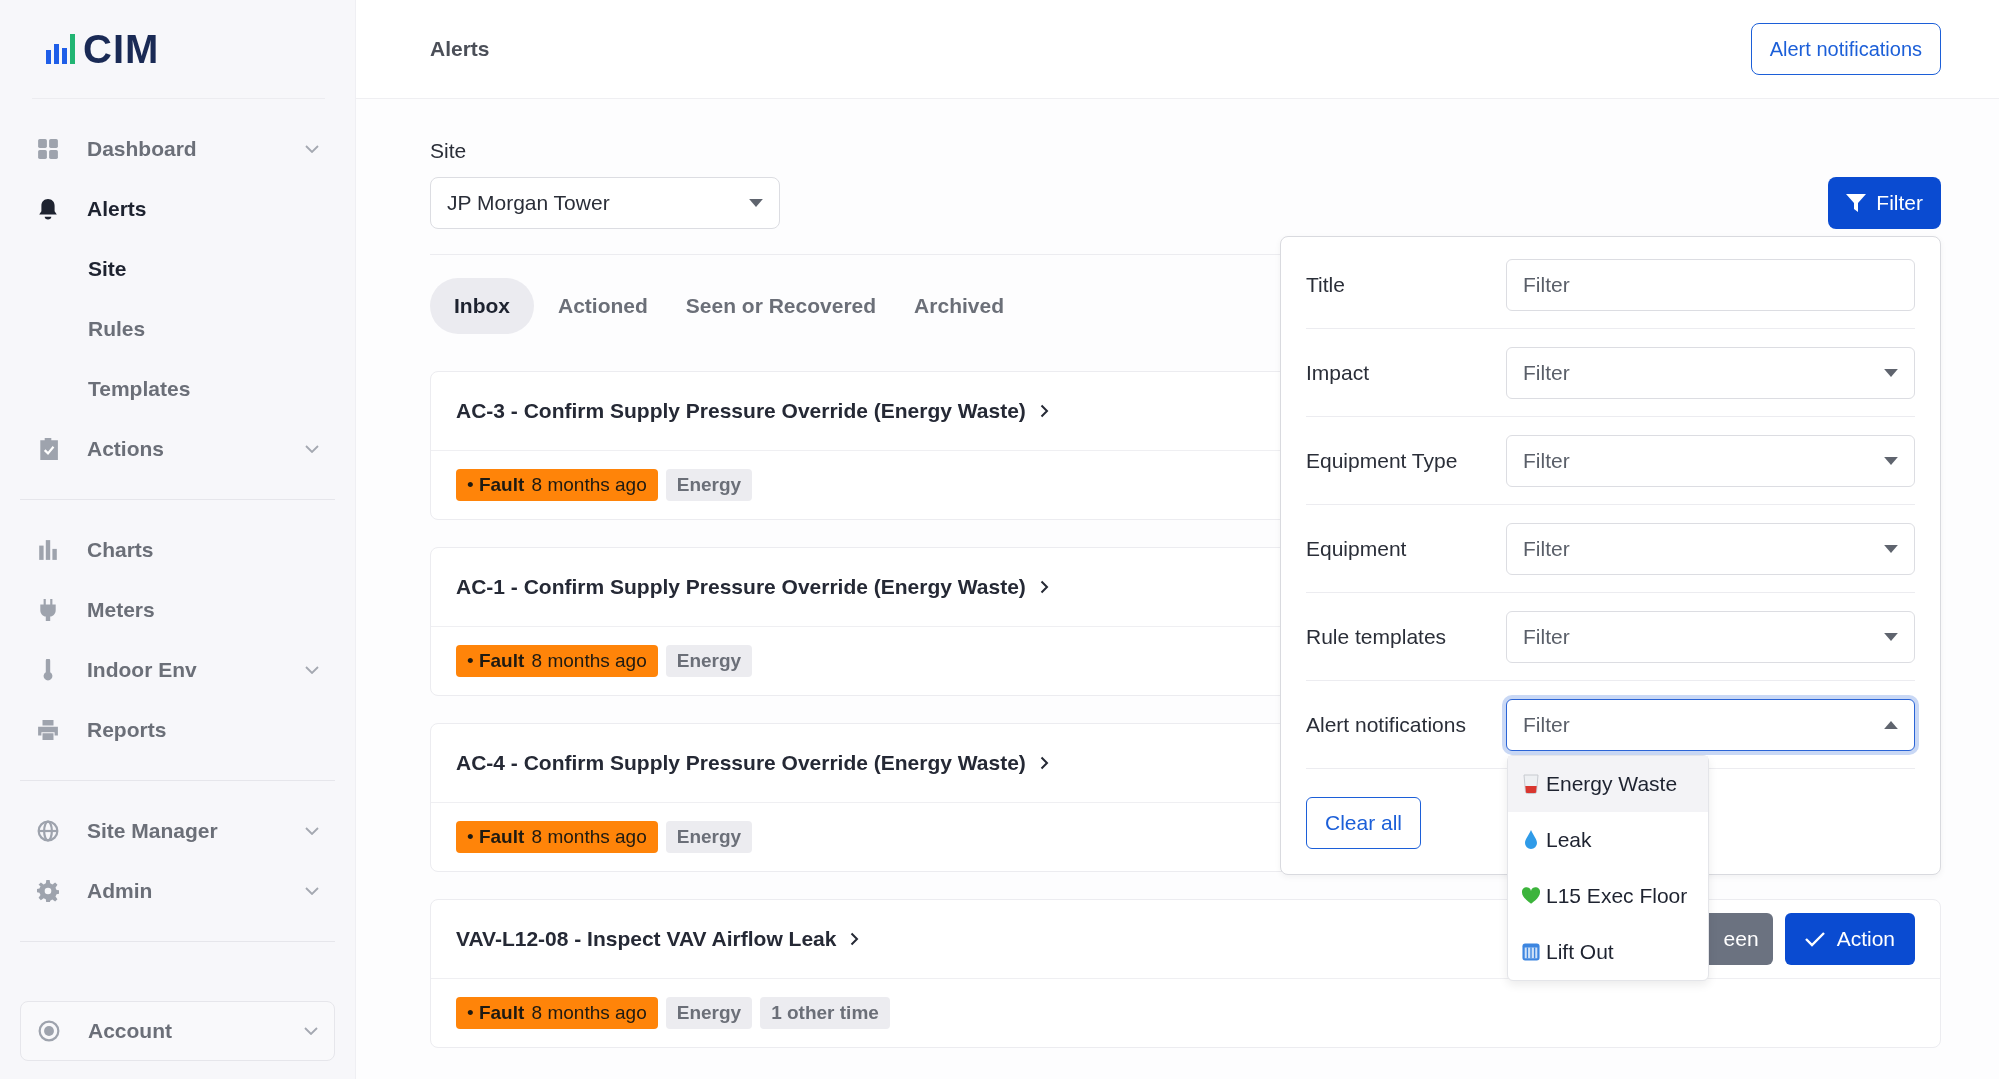 The width and height of the screenshot is (1999, 1079). Describe the element at coordinates (1814, 939) in the screenshot. I see `check-icon` at that location.